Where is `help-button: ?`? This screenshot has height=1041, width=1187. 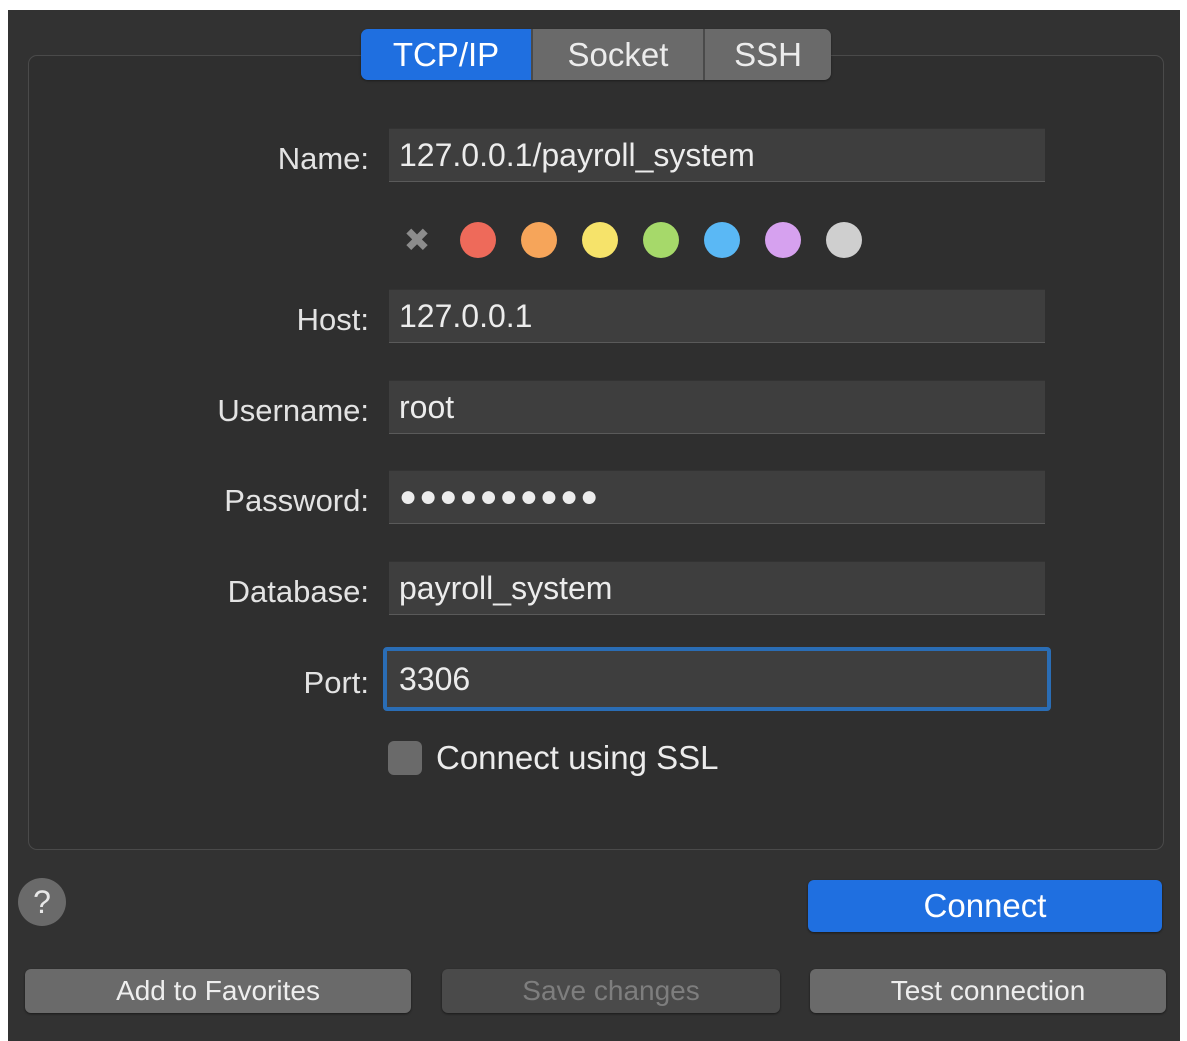
help-button: ? is located at coordinates (42, 902).